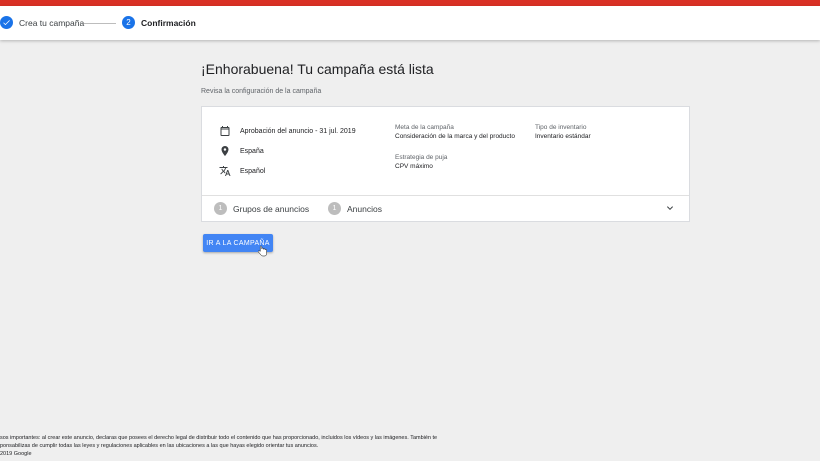 Image resolution: width=820 pixels, height=461 pixels. Describe the element at coordinates (253, 171) in the screenshot. I see `language-text: Español` at that location.